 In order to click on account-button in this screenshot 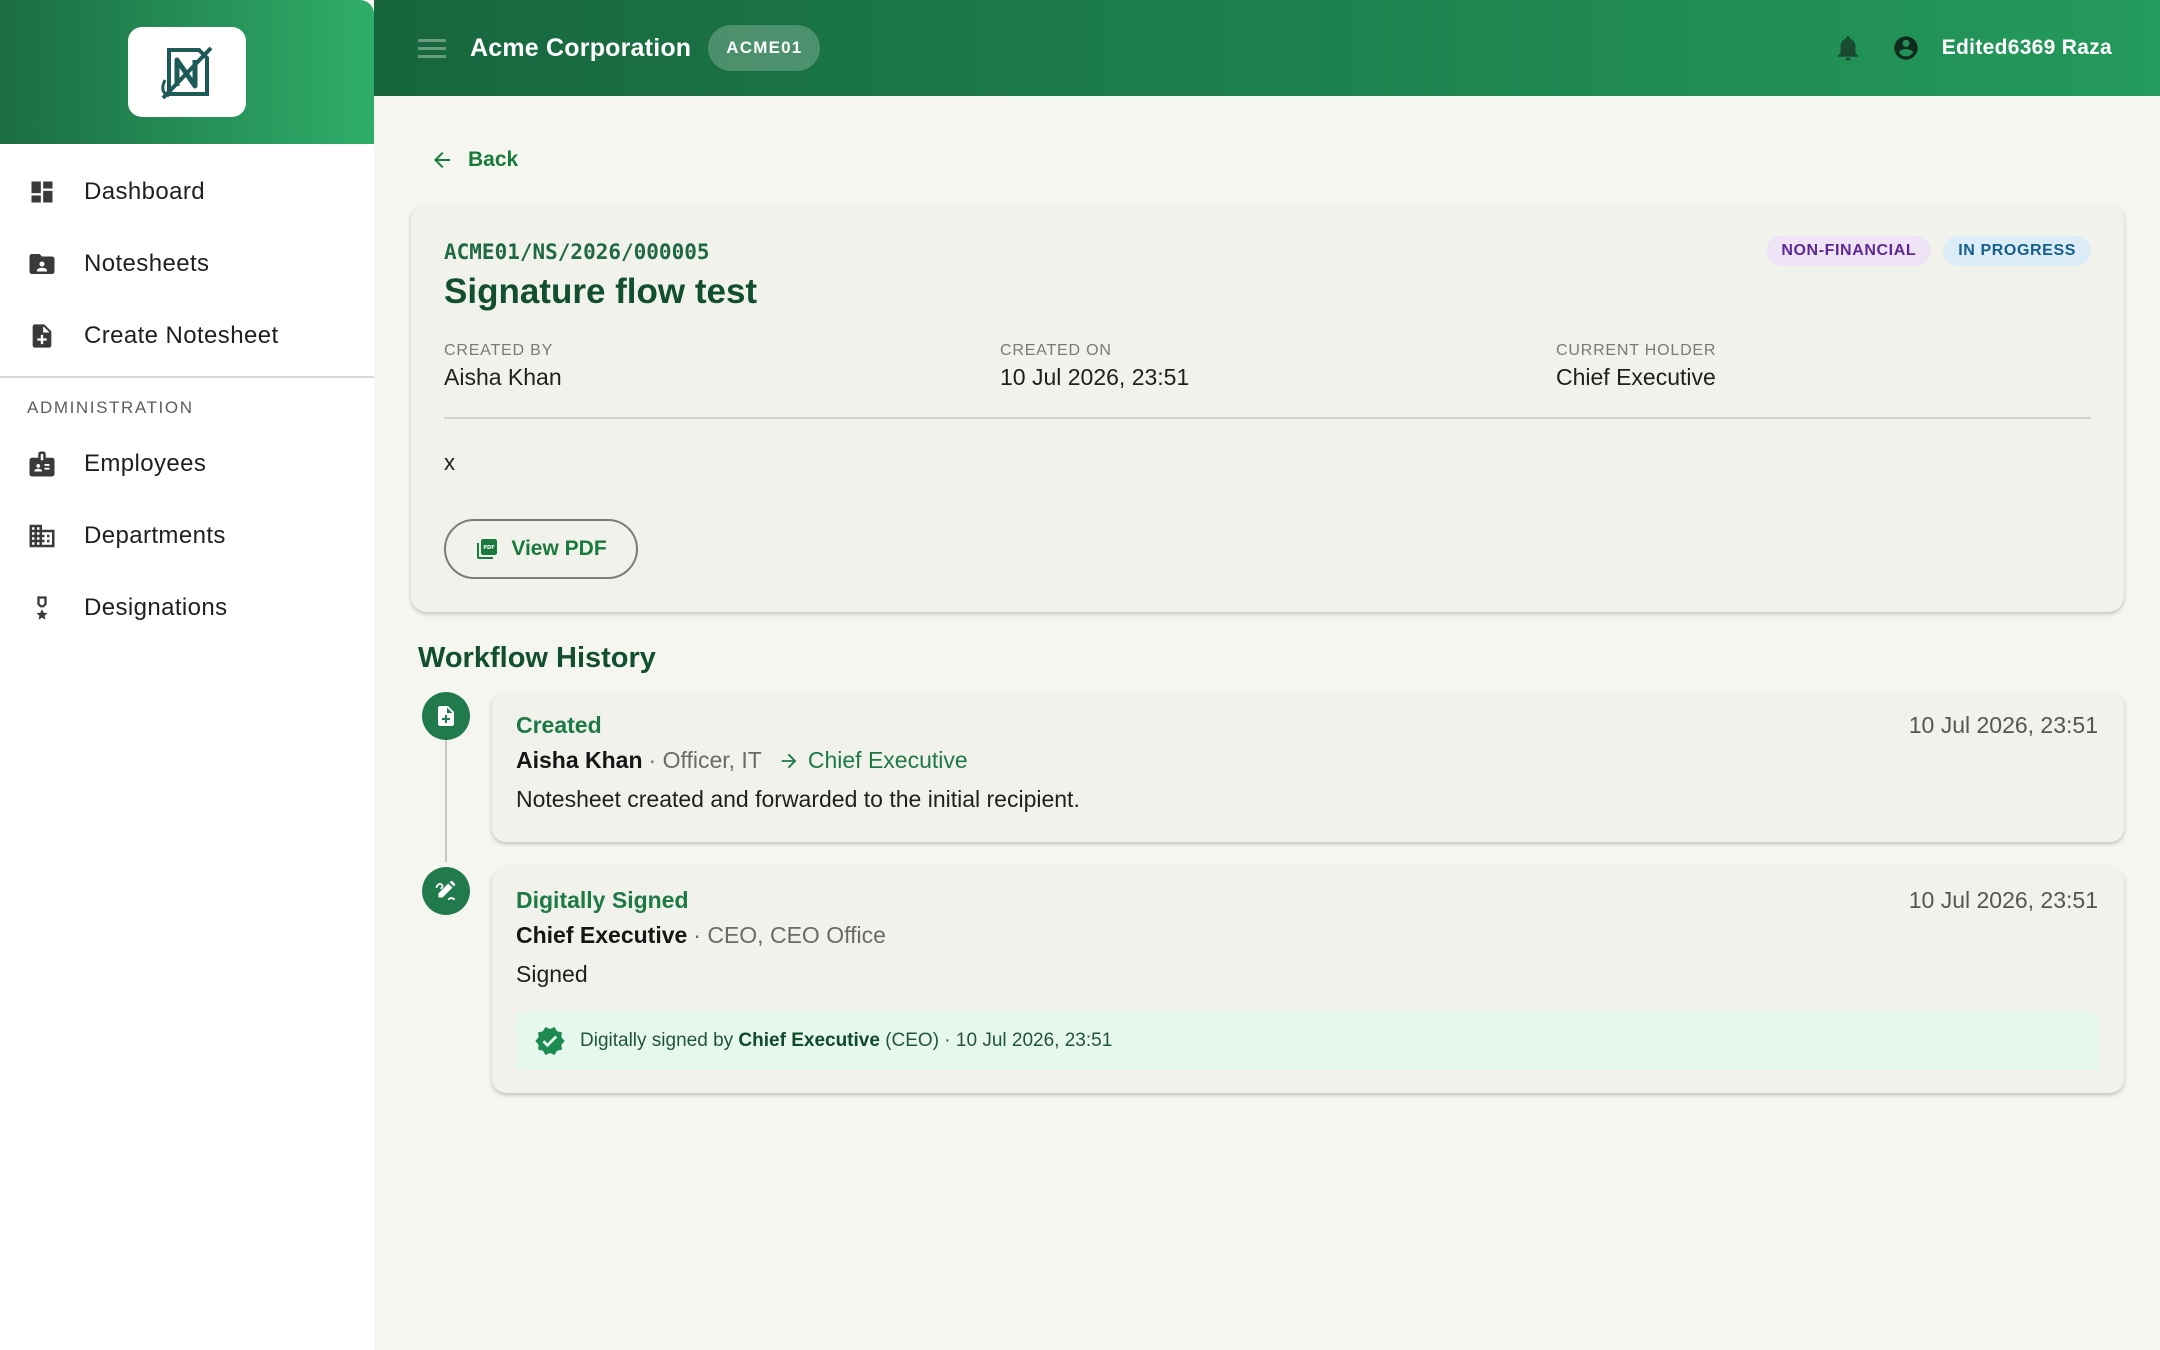, I will do `click(1906, 48)`.